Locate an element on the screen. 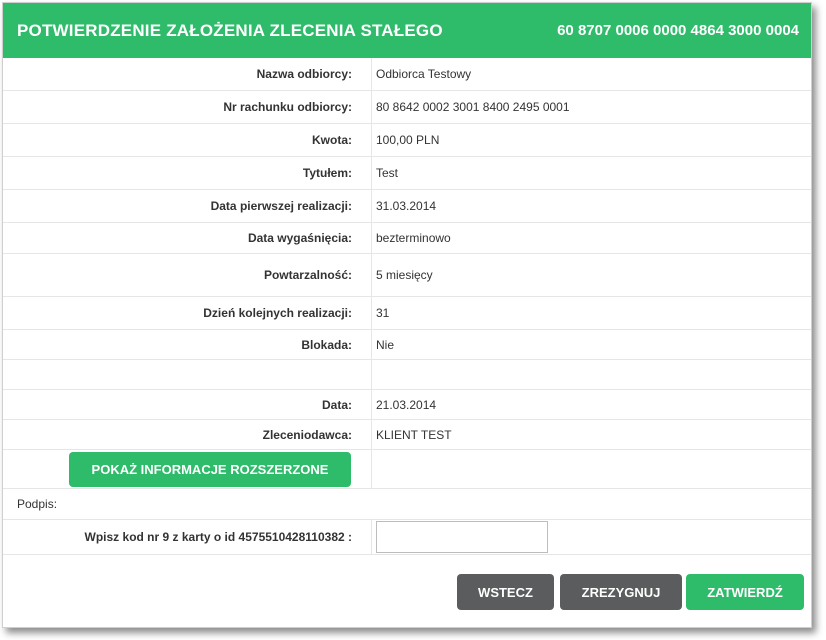  table-row: Blokada: Nie is located at coordinates (407, 345).